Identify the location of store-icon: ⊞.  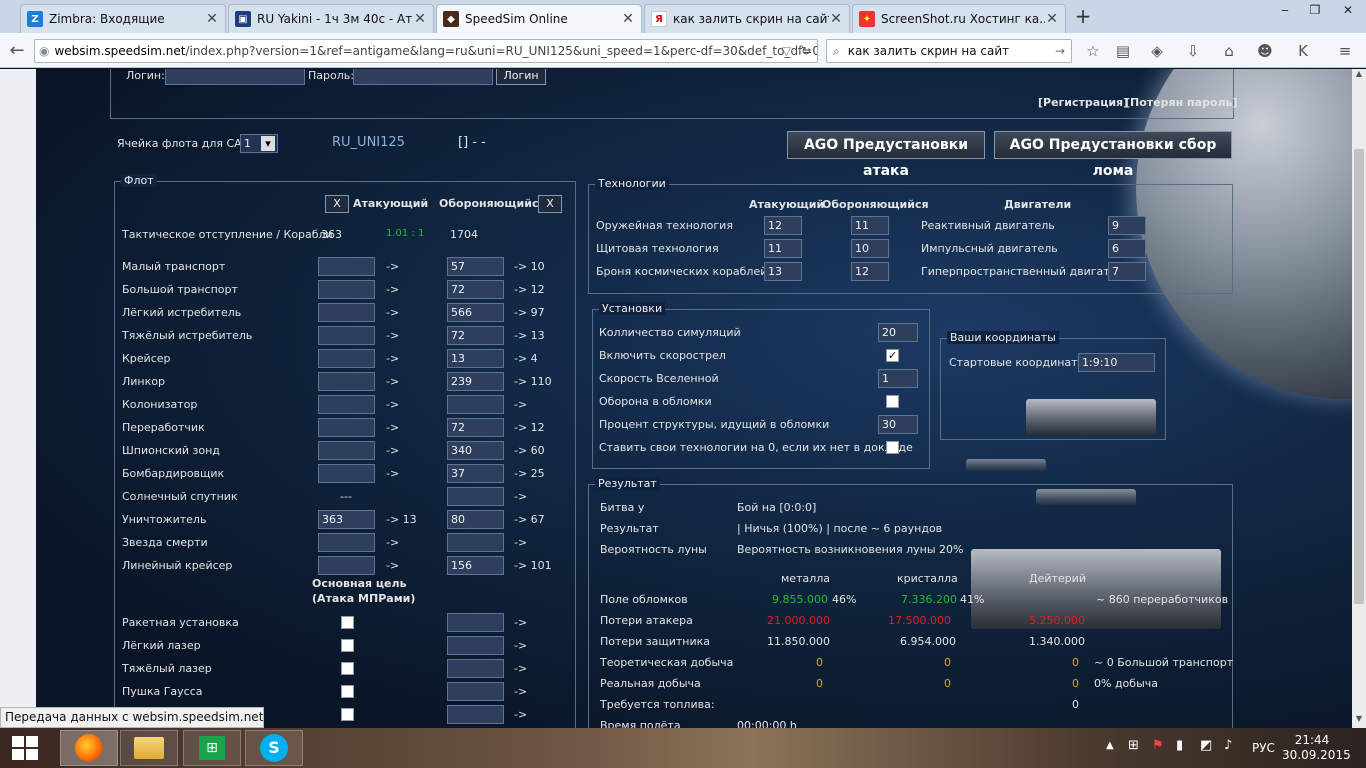
(212, 748).